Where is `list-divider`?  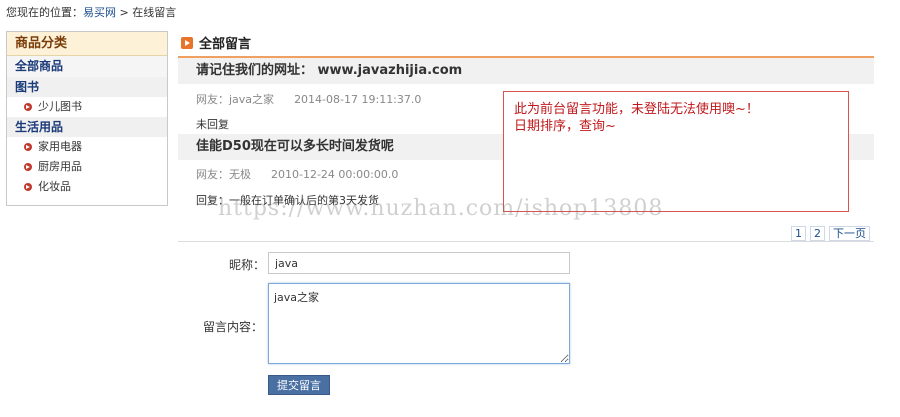
list-divider is located at coordinates (526, 241).